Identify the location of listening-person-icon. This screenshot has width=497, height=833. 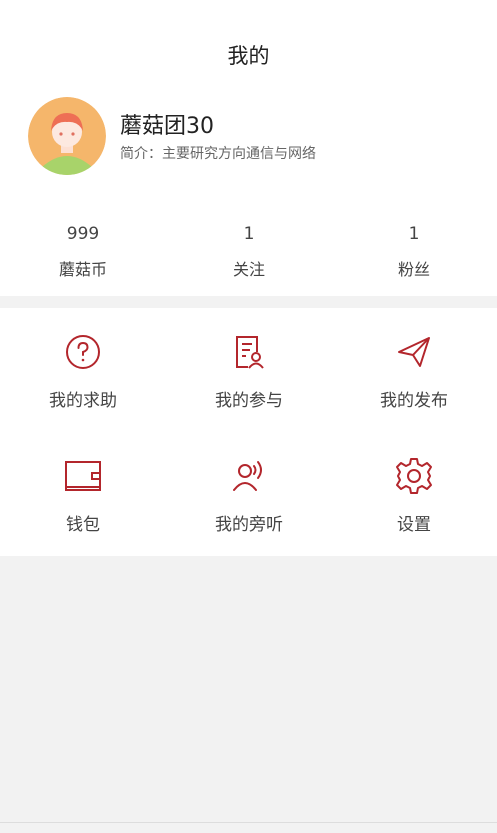
(247, 476).